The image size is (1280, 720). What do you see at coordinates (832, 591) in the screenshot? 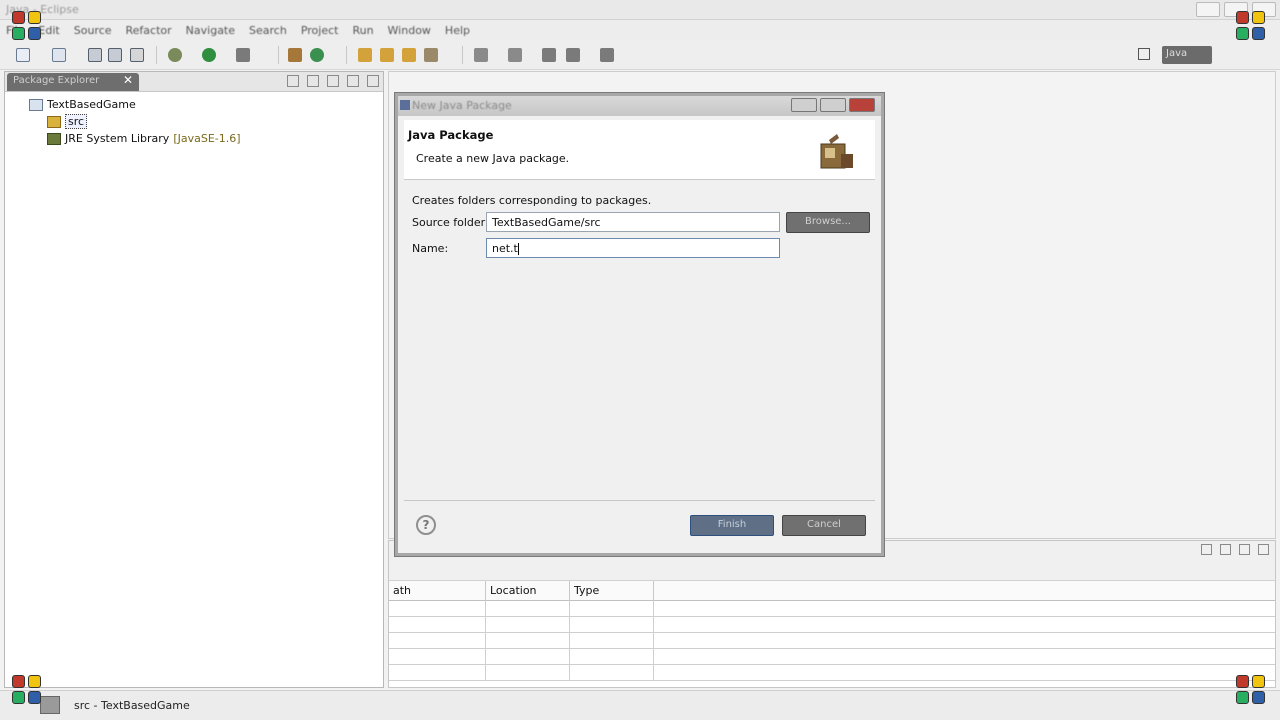
I see `table-header: ath Location Type` at bounding box center [832, 591].